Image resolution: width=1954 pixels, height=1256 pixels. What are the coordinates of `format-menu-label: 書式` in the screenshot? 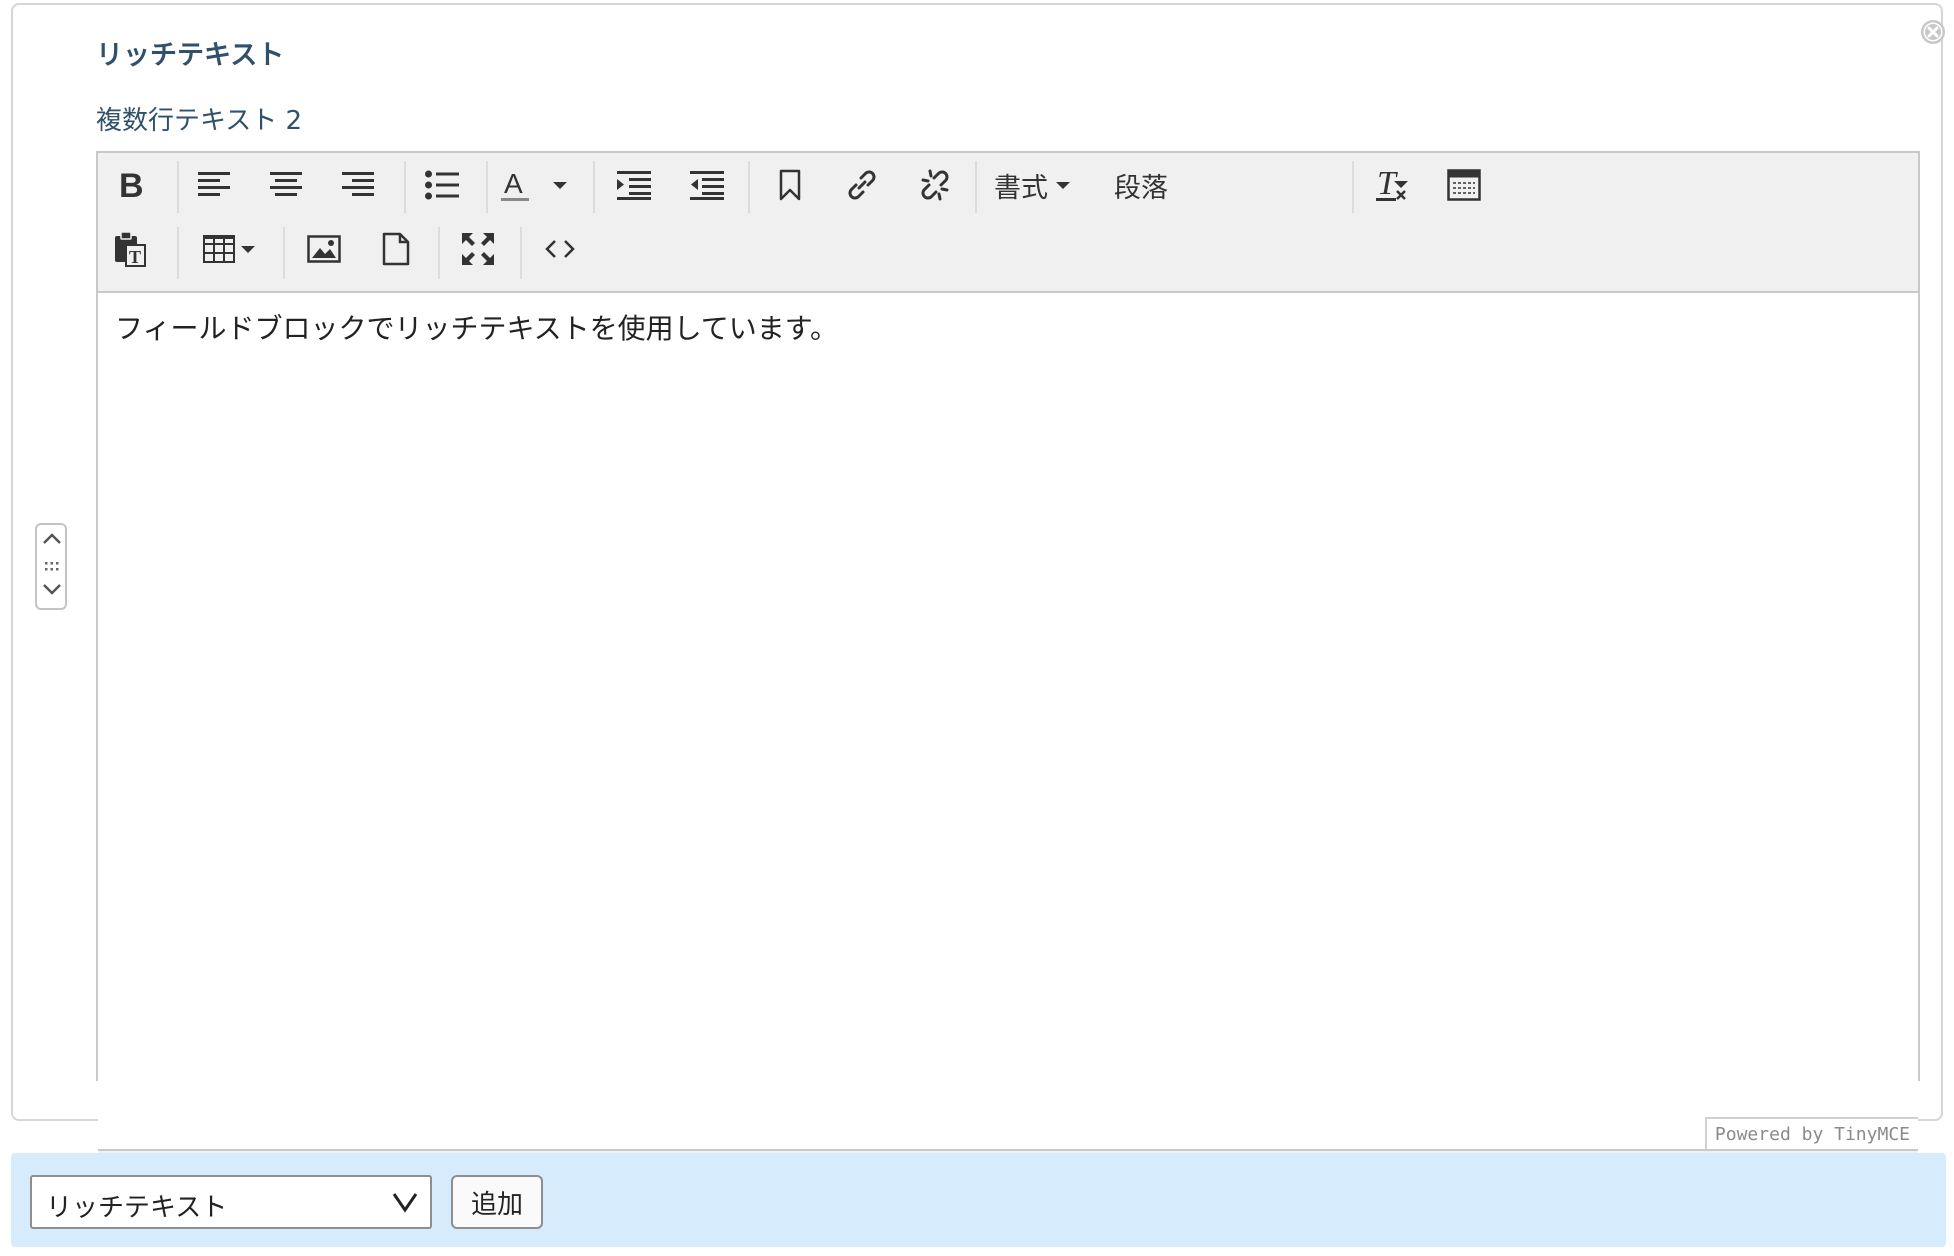 It's located at (1021, 188).